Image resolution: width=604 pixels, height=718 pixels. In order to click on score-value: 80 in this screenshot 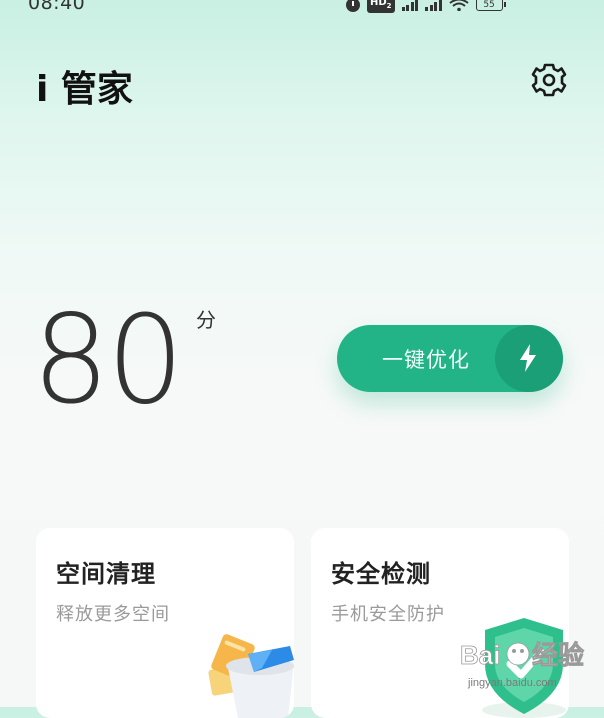, I will do `click(108, 360)`.